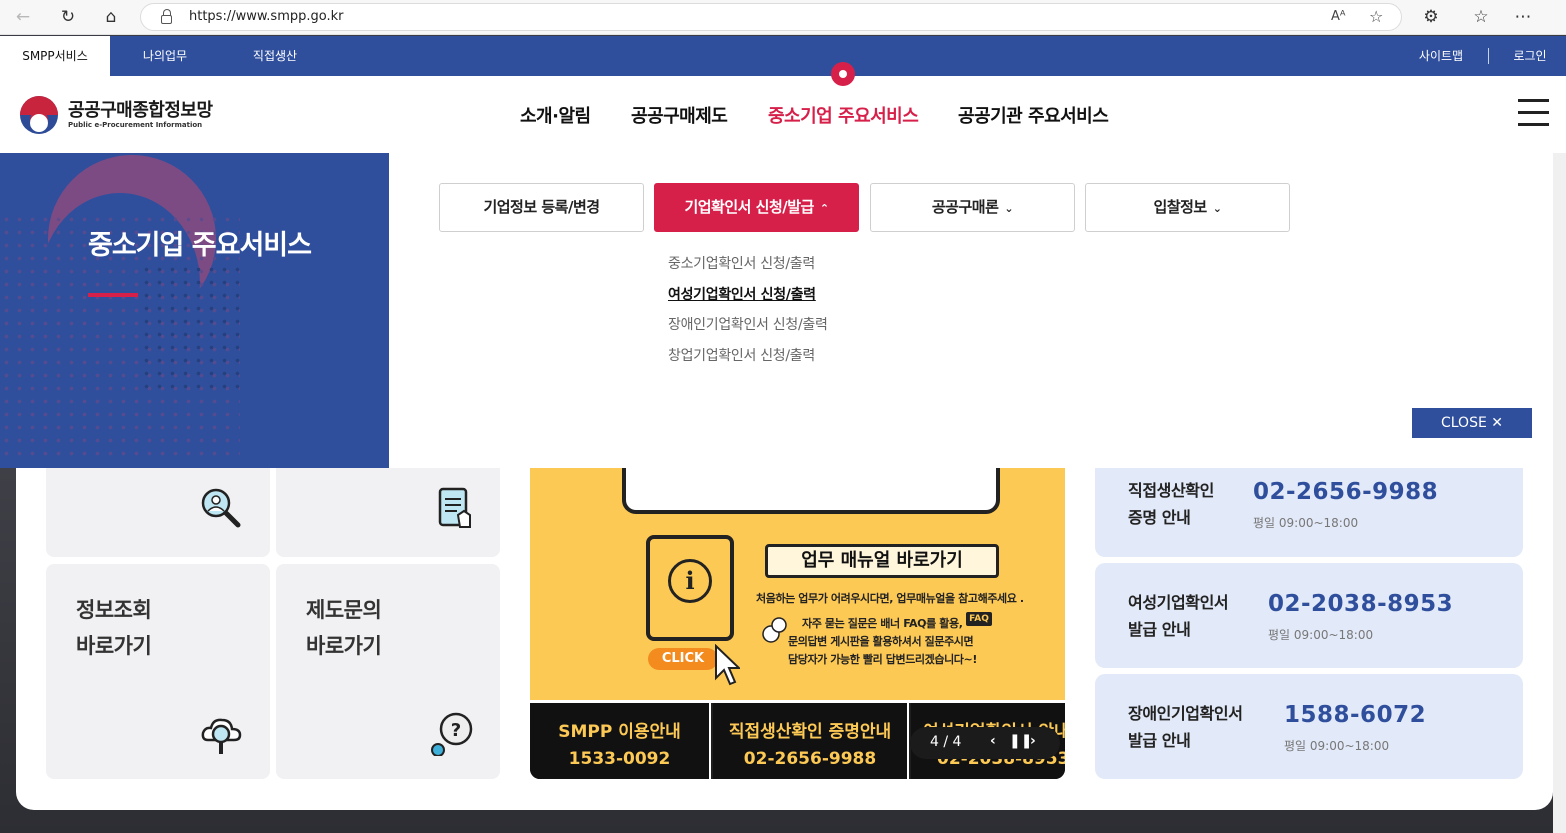 This screenshot has height=833, width=1566. What do you see at coordinates (882, 623) in the screenshot?
I see `banner-text-line2: 자주 묻는 질문은 배너 FAQ를 활용,` at bounding box center [882, 623].